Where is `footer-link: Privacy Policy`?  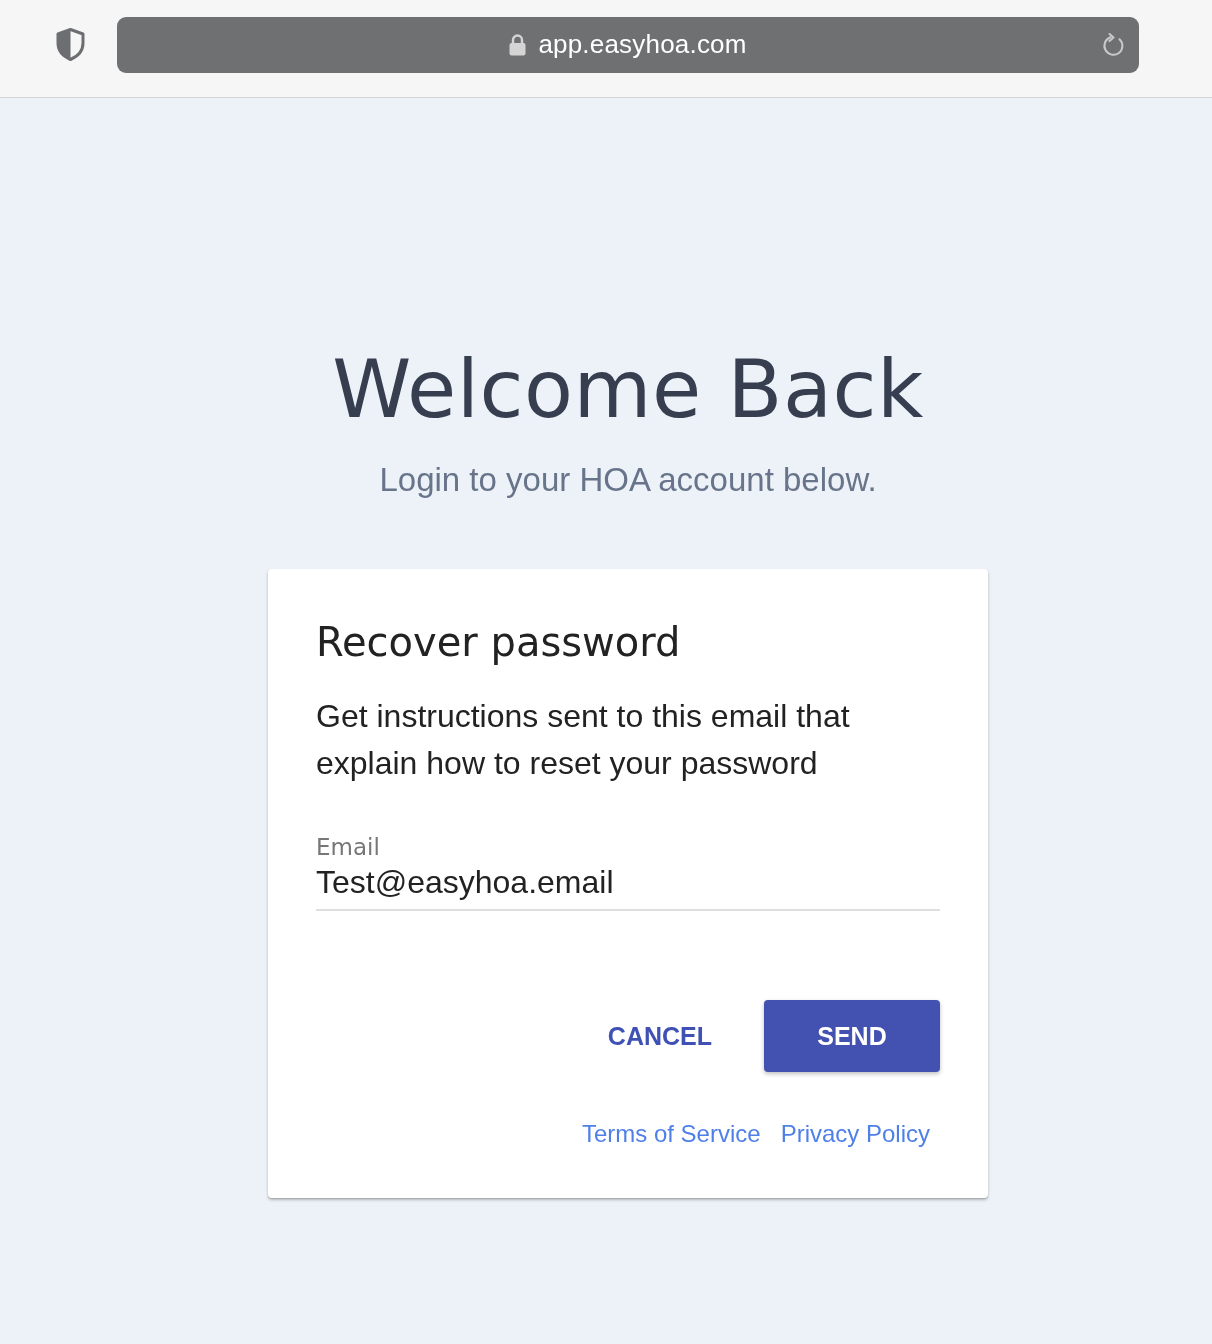 footer-link: Privacy Policy is located at coordinates (855, 1134).